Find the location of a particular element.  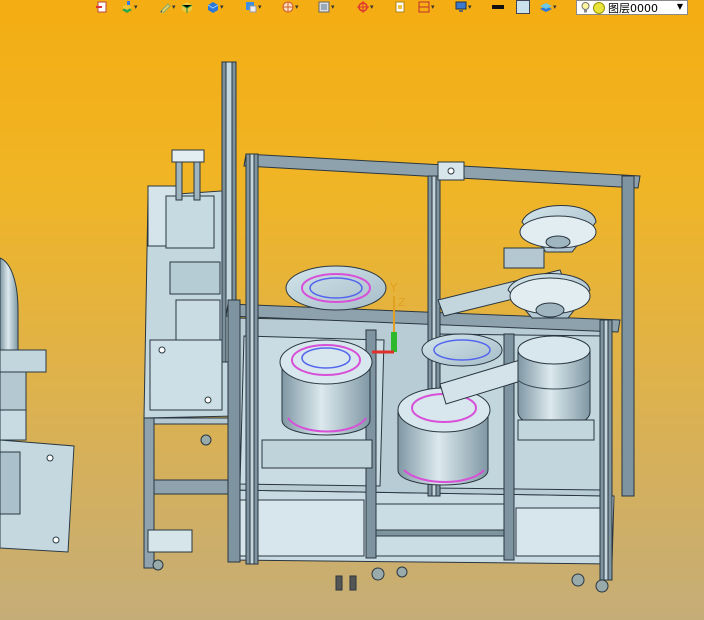

align-button: ▾ is located at coordinates (426, 7).